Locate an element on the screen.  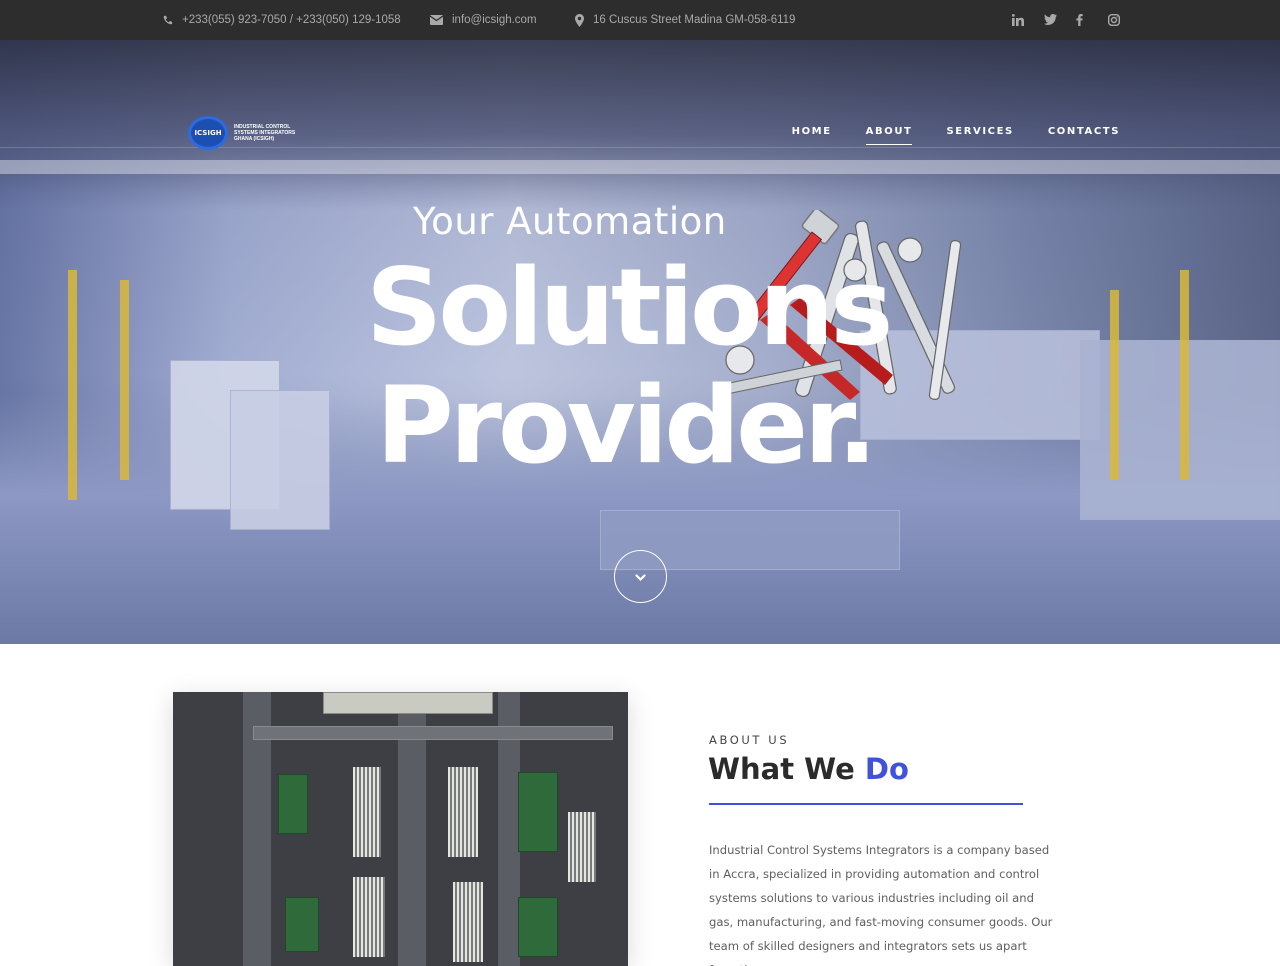
email-info: info@icsigh.com is located at coordinates (483, 20).